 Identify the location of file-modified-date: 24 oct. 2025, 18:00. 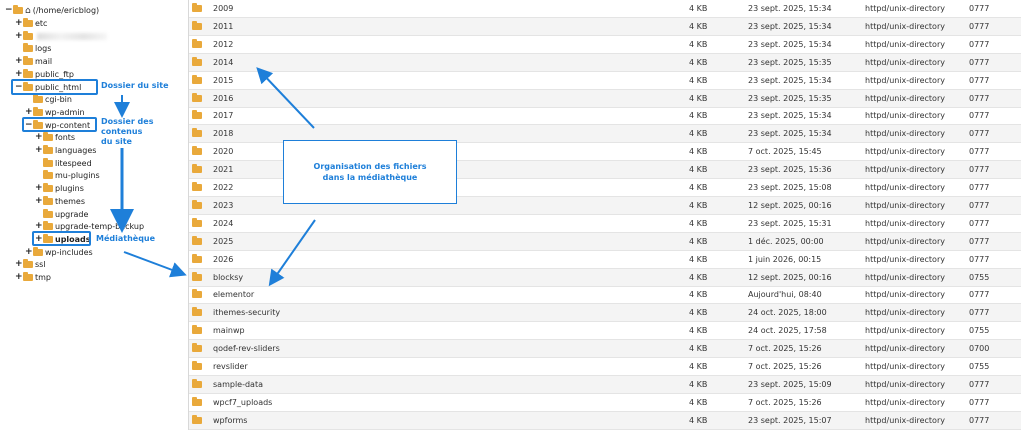
(787, 313).